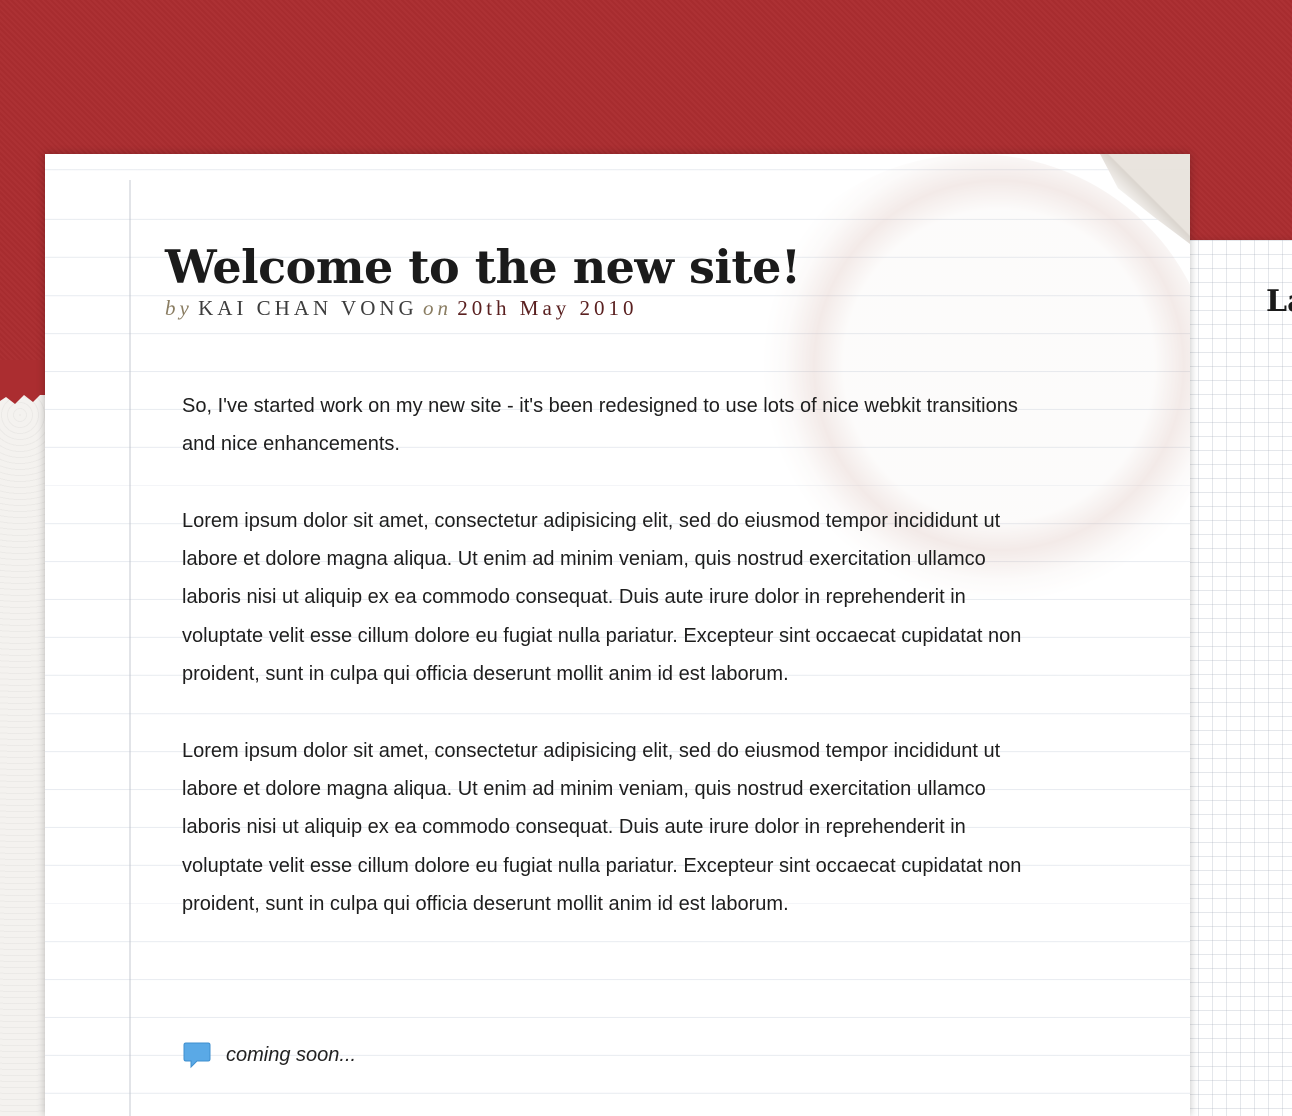 This screenshot has width=1292, height=1116. I want to click on byline-date: 20th May 2010, so click(547, 308).